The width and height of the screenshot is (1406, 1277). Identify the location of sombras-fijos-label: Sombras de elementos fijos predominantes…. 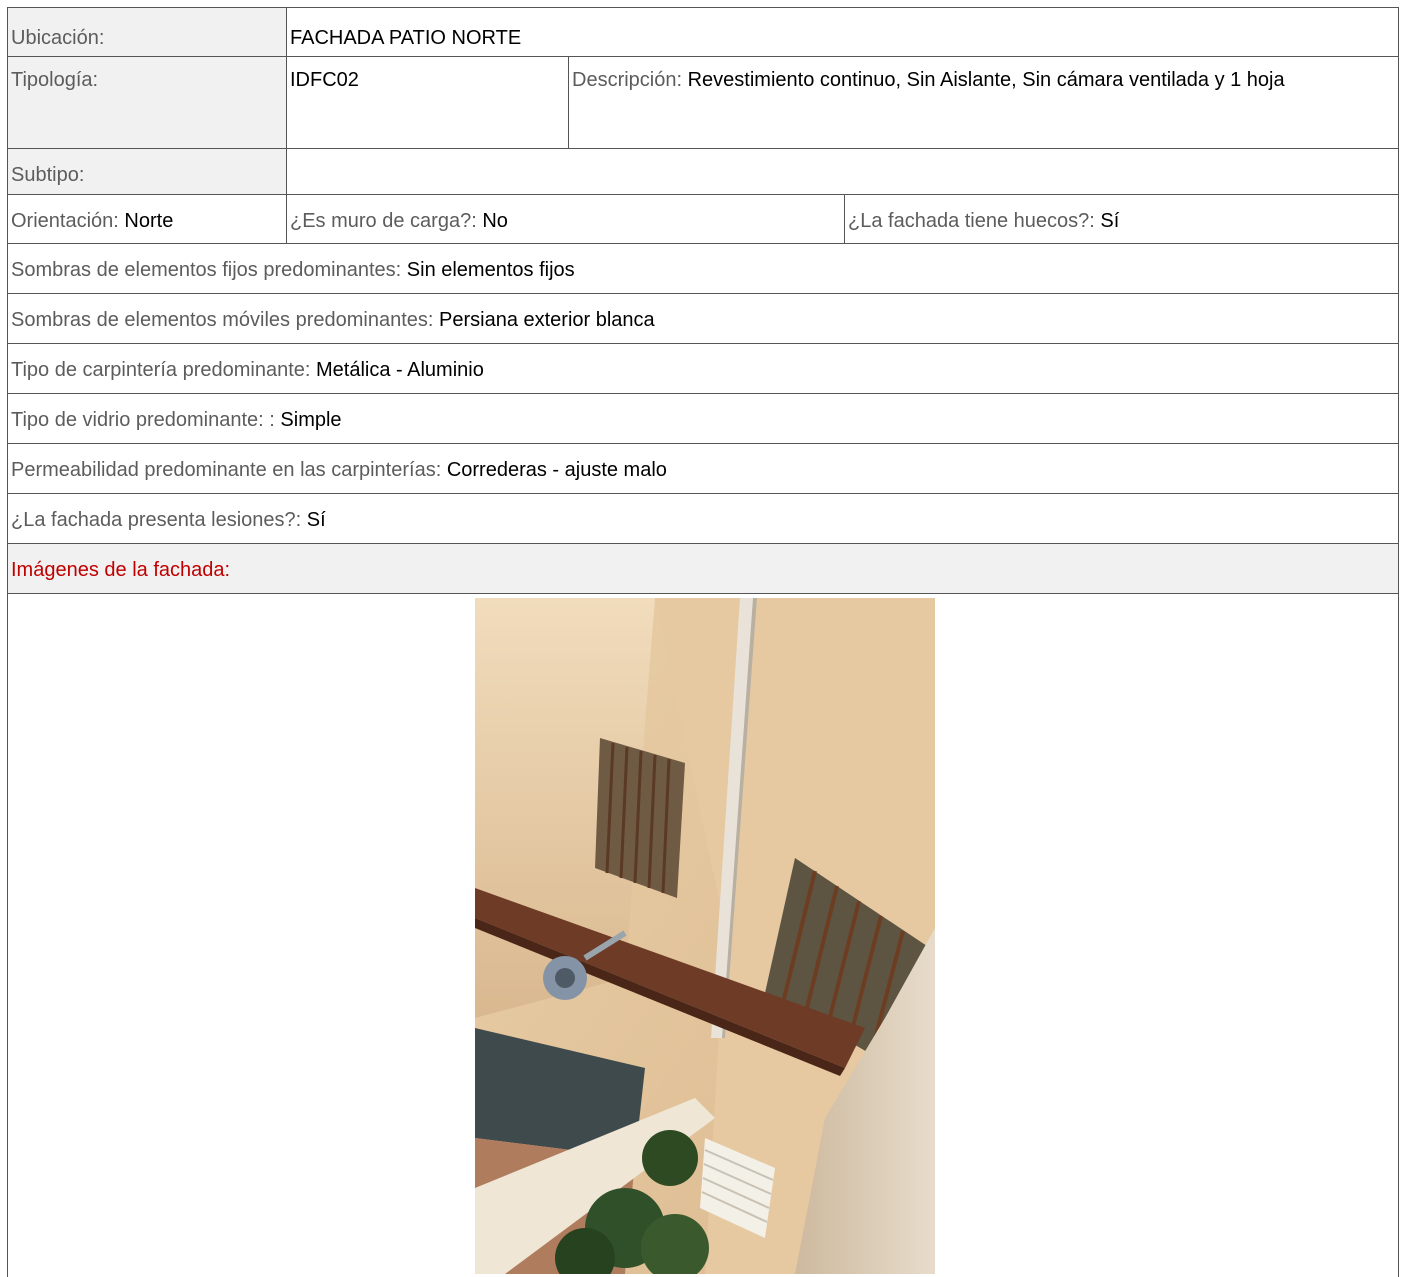
(206, 270).